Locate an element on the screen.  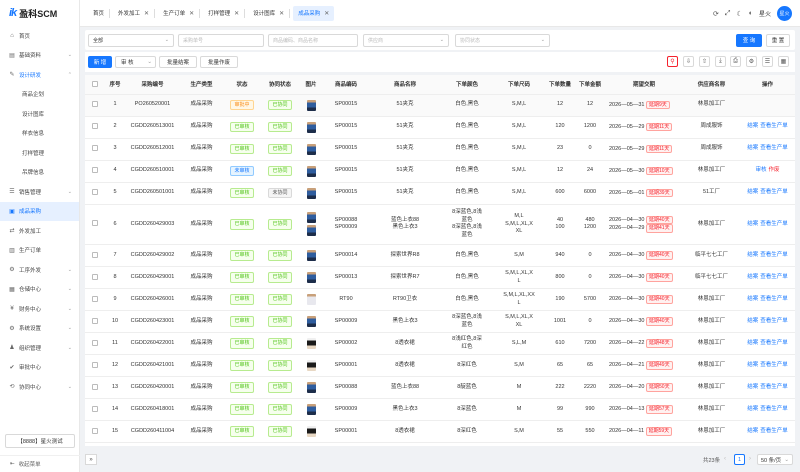
sidebar-item-1: ▤ 基础资料 ⌄ is located at coordinates (39, 56).